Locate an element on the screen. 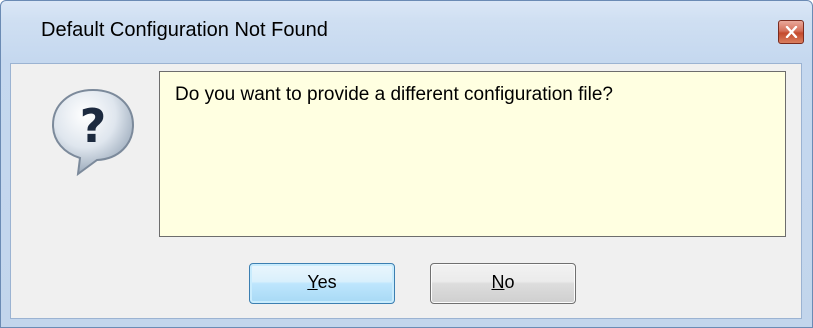 The image size is (813, 328). no-button-label: o is located at coordinates (509, 282).